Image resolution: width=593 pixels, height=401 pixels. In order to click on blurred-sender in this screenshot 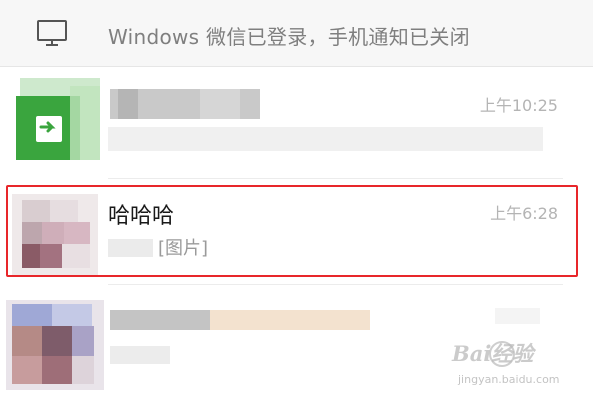, I will do `click(130, 248)`.